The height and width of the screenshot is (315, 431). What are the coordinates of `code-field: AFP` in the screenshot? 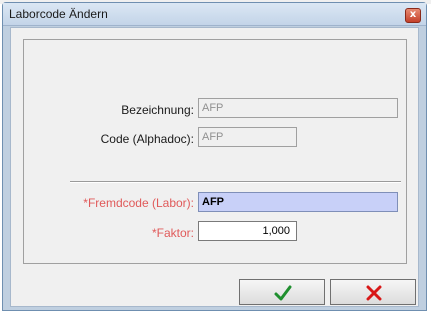 It's located at (247, 137).